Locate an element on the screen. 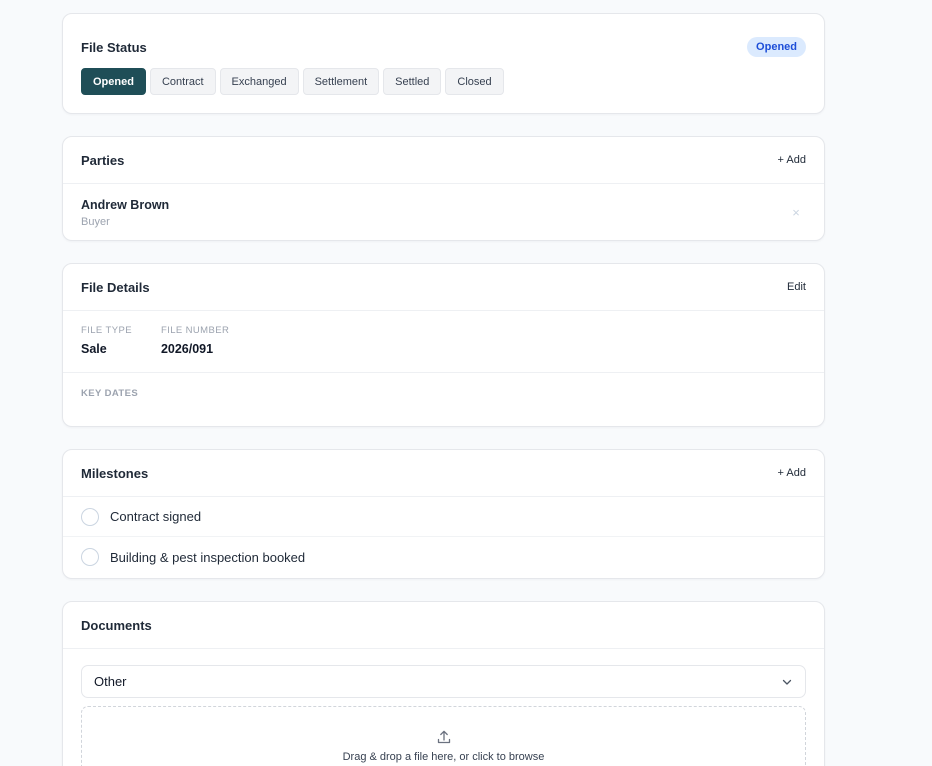  documents-header: Documents is located at coordinates (443, 625).